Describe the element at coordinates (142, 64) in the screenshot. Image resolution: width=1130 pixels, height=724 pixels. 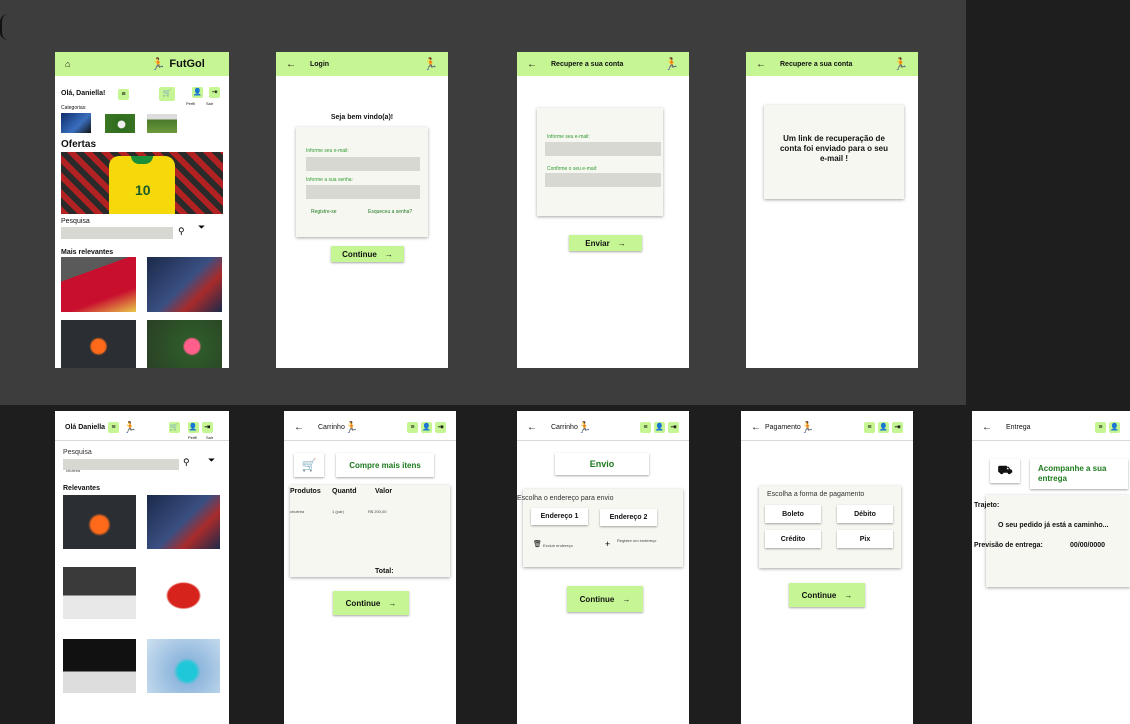
I see `home-header: ⌂ 🏃 FutGol` at that location.